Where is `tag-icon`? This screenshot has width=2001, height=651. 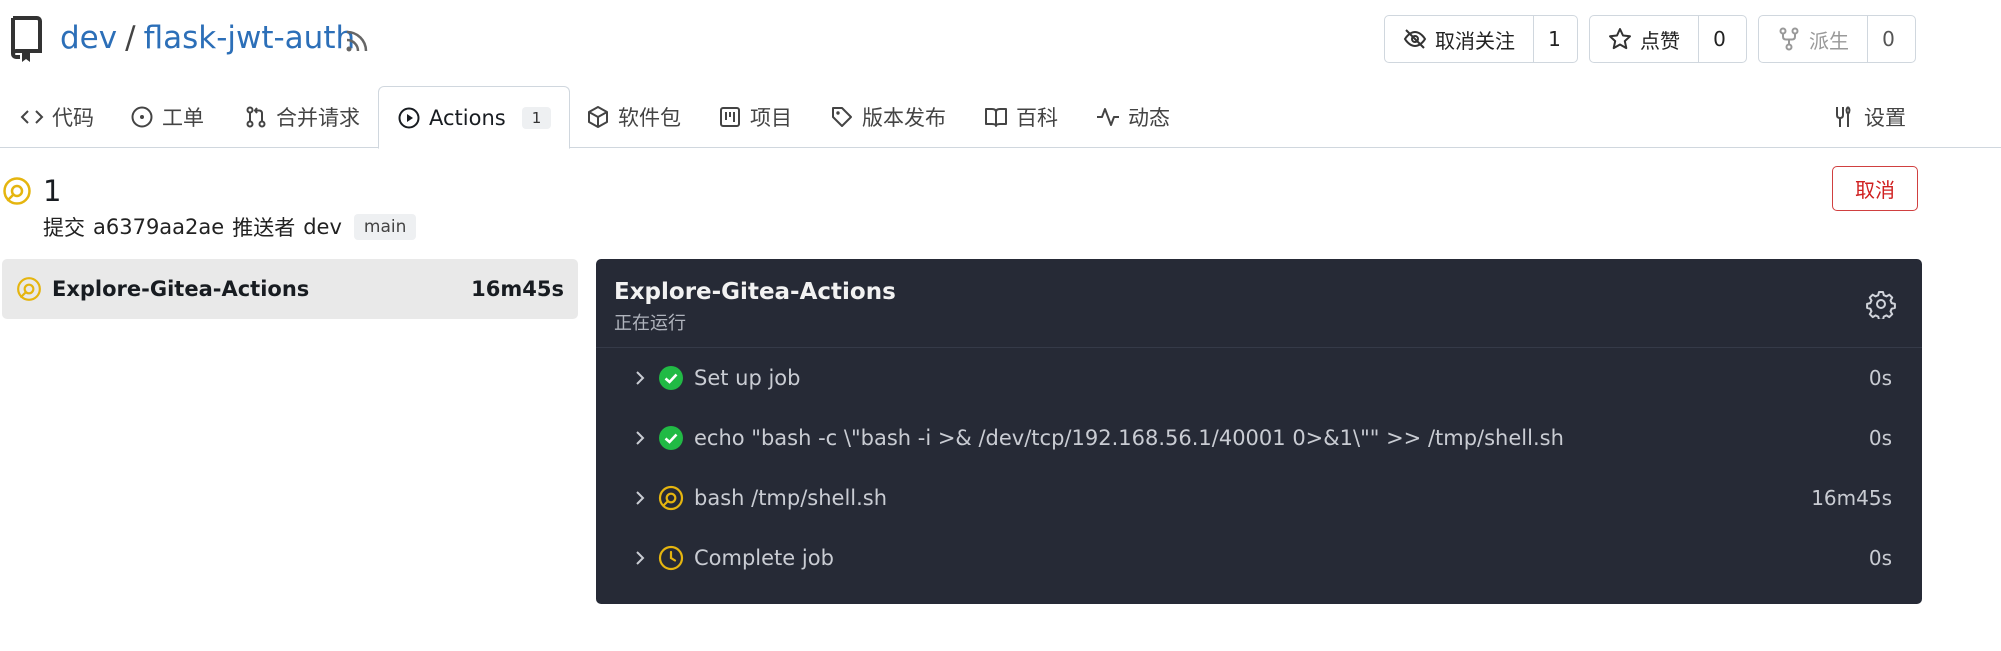 tag-icon is located at coordinates (842, 117).